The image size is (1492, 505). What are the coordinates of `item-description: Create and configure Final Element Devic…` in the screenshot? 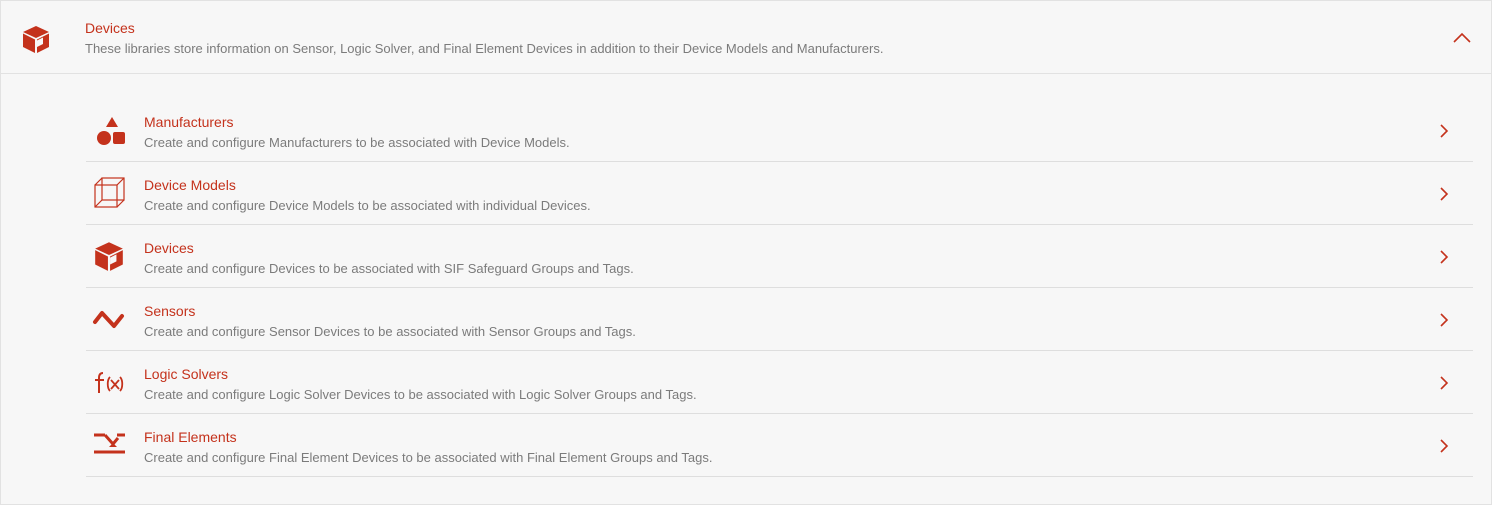 It's located at (428, 457).